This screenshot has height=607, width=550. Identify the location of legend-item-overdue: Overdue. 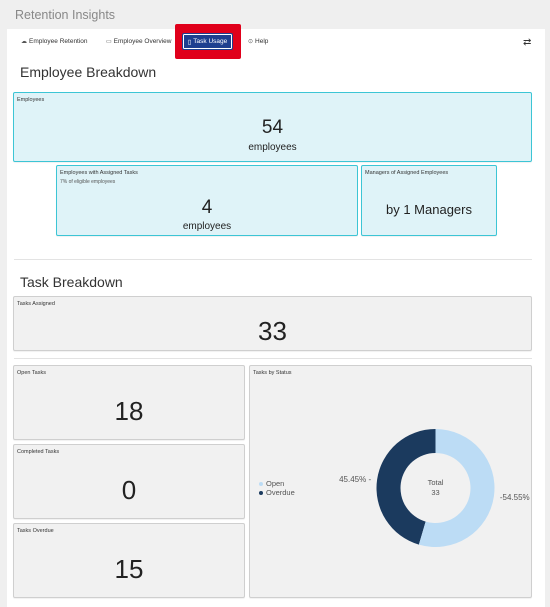
(277, 492).